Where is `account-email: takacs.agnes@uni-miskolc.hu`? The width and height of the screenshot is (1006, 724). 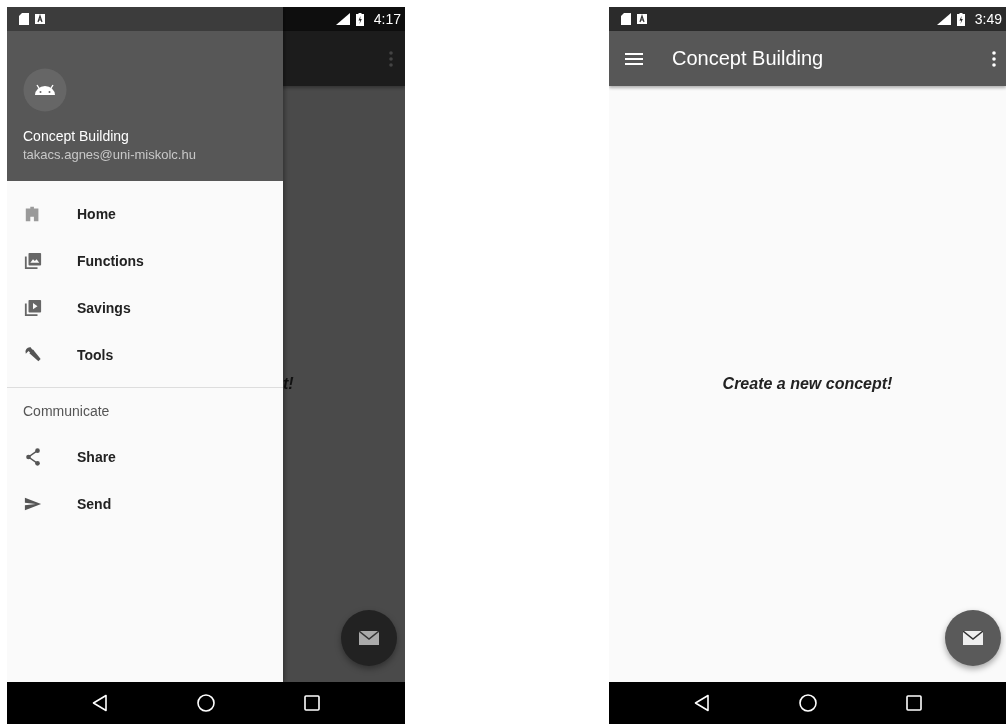 account-email: takacs.agnes@uni-miskolc.hu is located at coordinates (109, 155).